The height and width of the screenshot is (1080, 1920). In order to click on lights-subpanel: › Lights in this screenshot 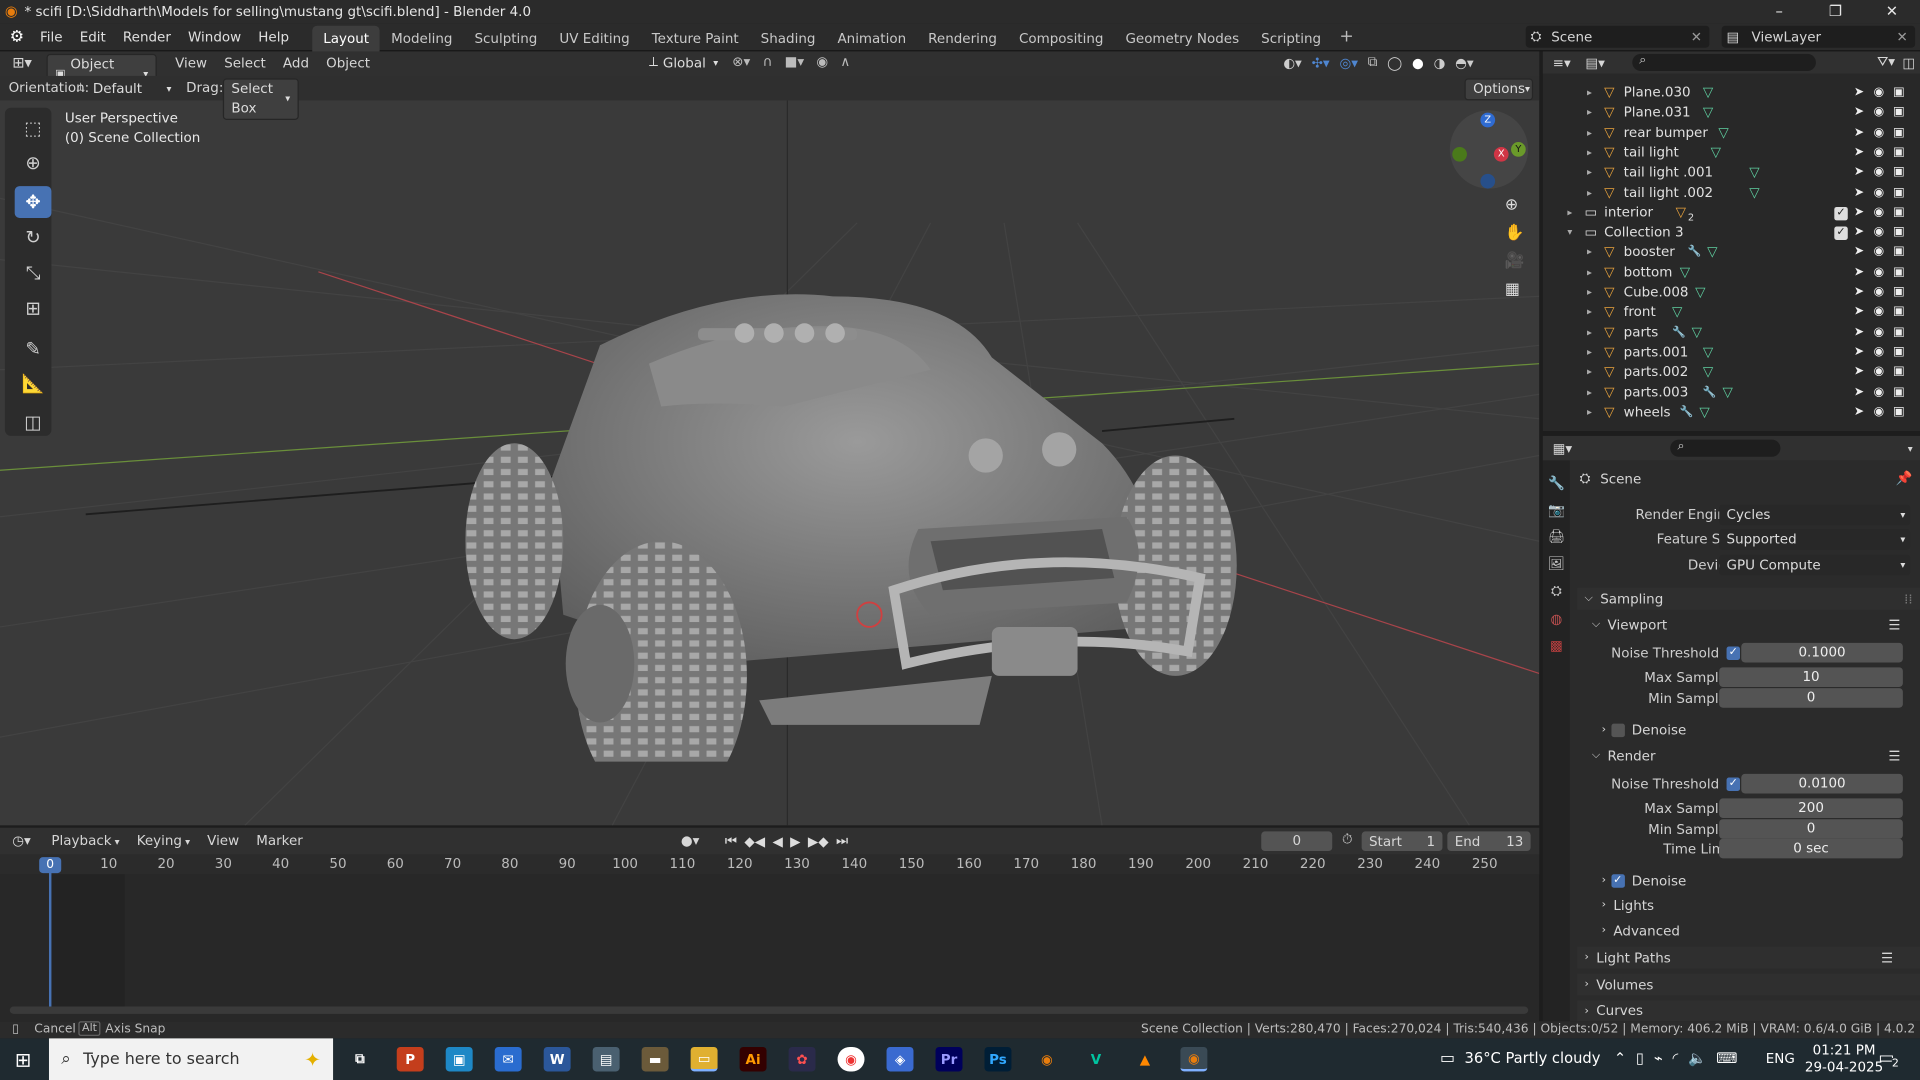, I will do `click(1628, 905)`.